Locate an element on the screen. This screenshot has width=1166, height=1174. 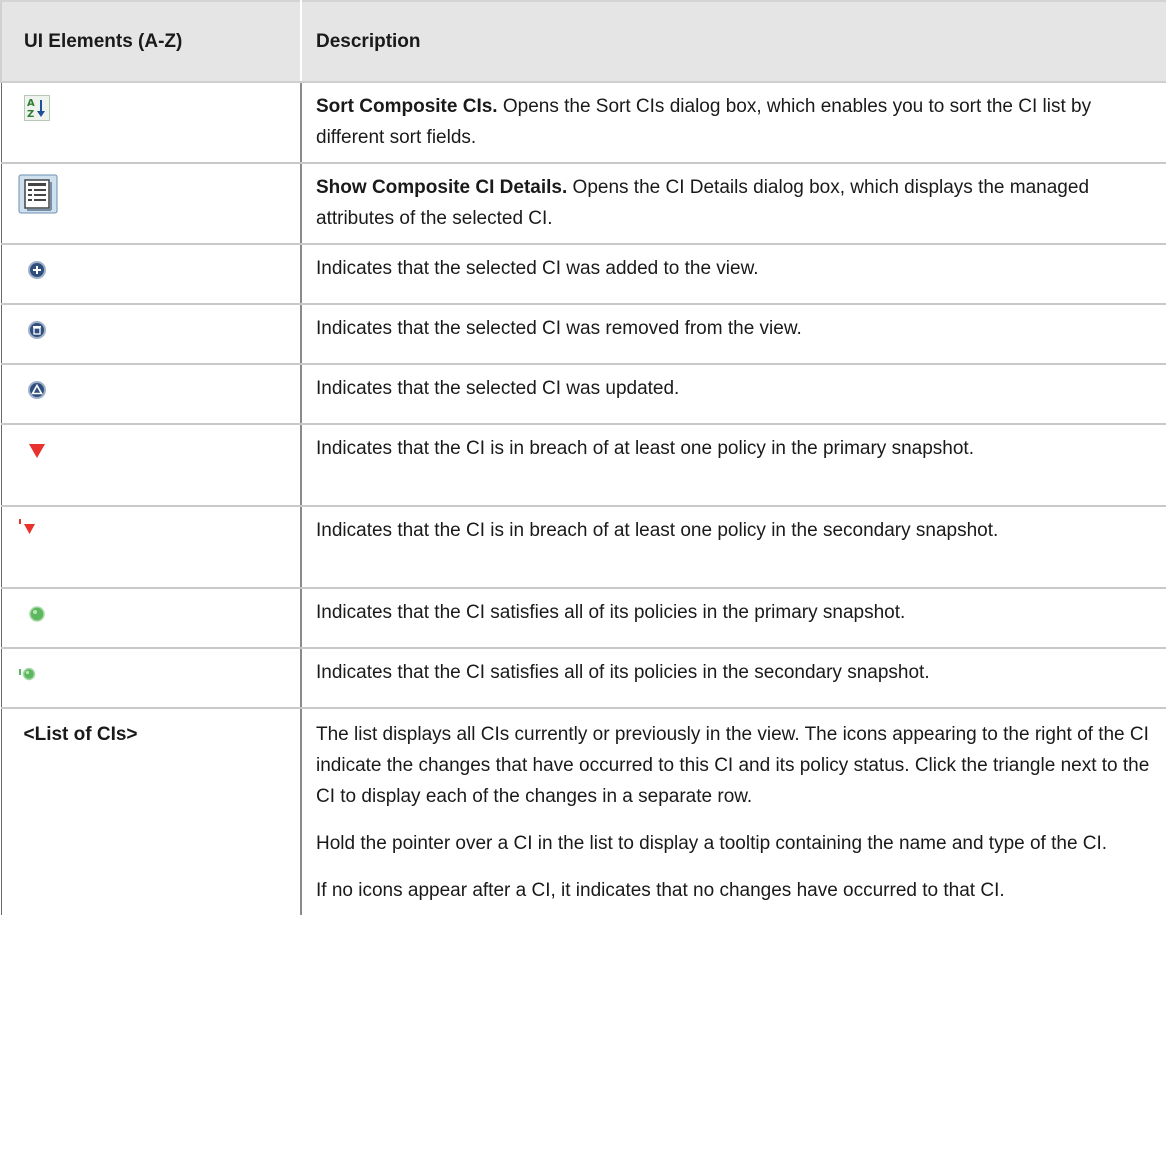
element-term: Show Composite CI Details. is located at coordinates (442, 187).